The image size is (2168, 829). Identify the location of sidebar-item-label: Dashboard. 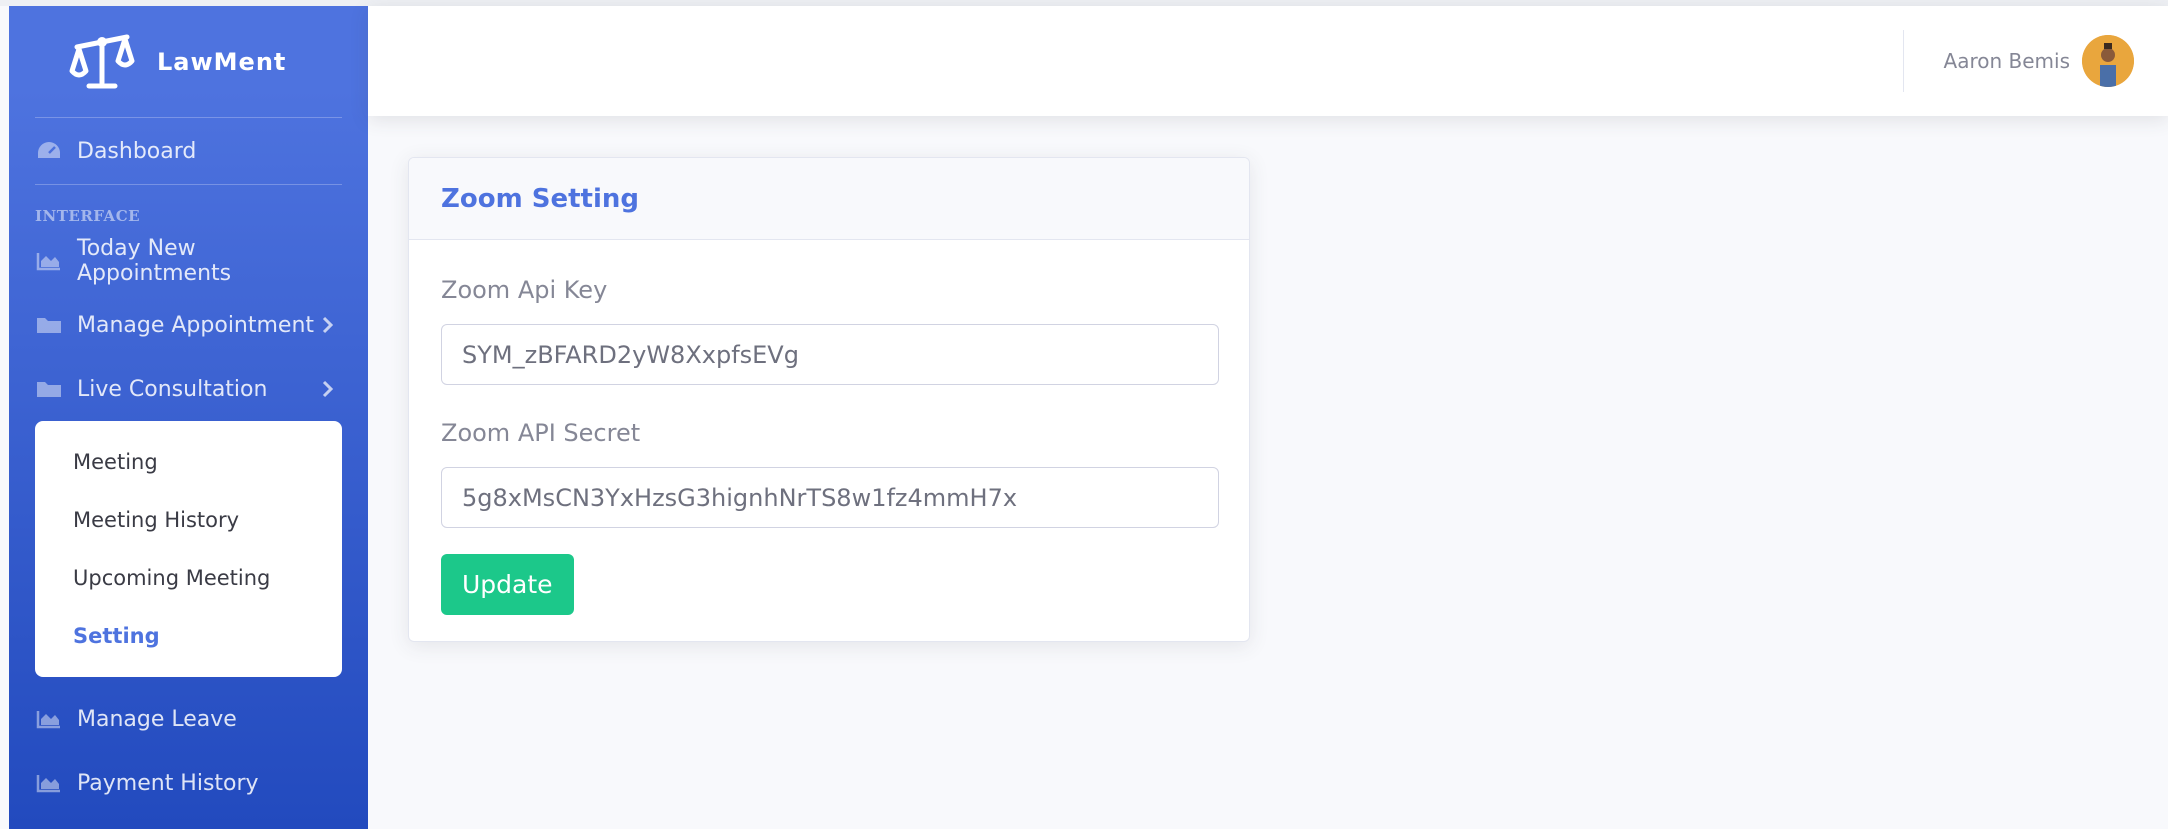
(137, 151).